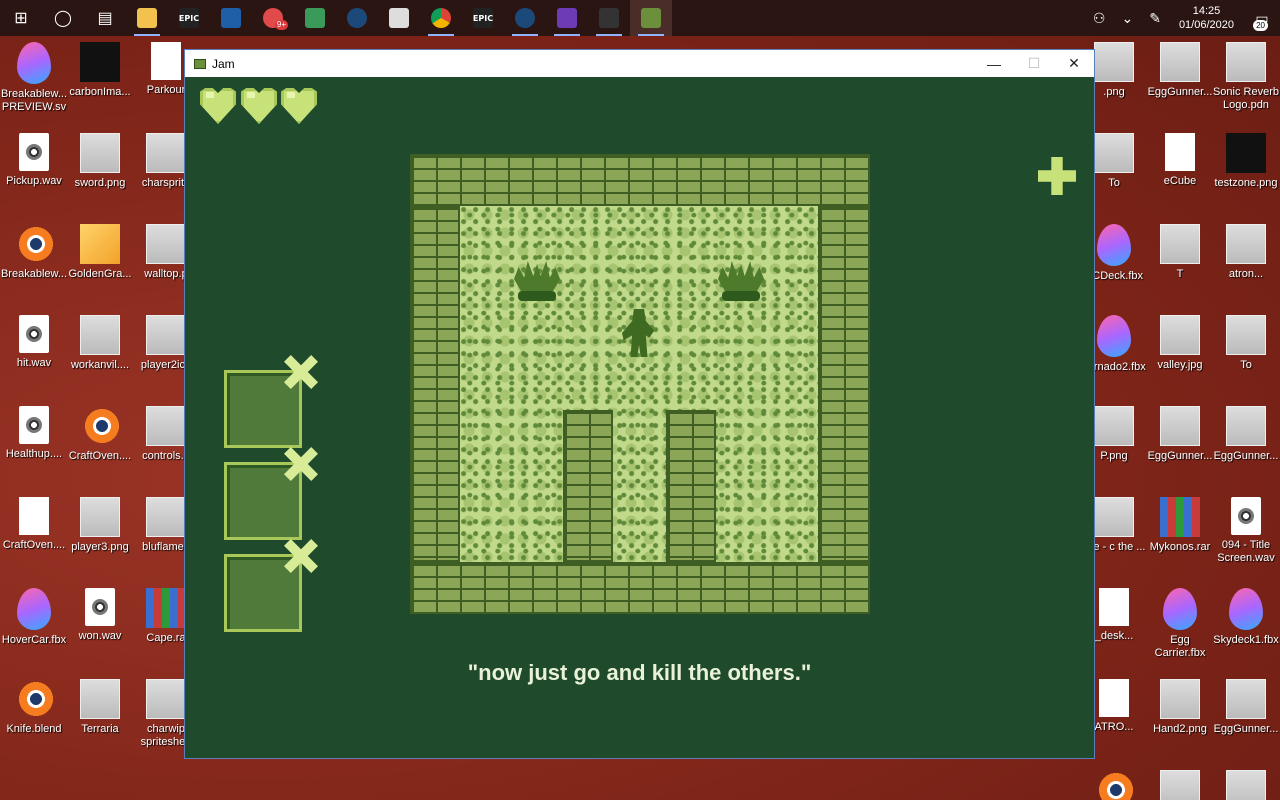 The height and width of the screenshot is (800, 1280). What do you see at coordinates (1262, 18) in the screenshot?
I see `action-center-button: ▭ 20` at bounding box center [1262, 18].